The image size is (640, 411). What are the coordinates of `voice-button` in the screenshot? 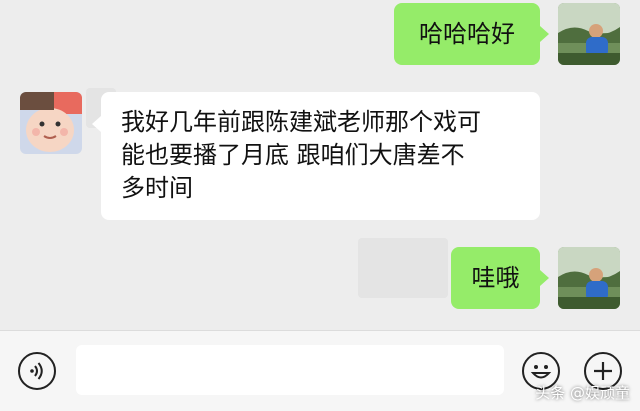 It's located at (37, 371).